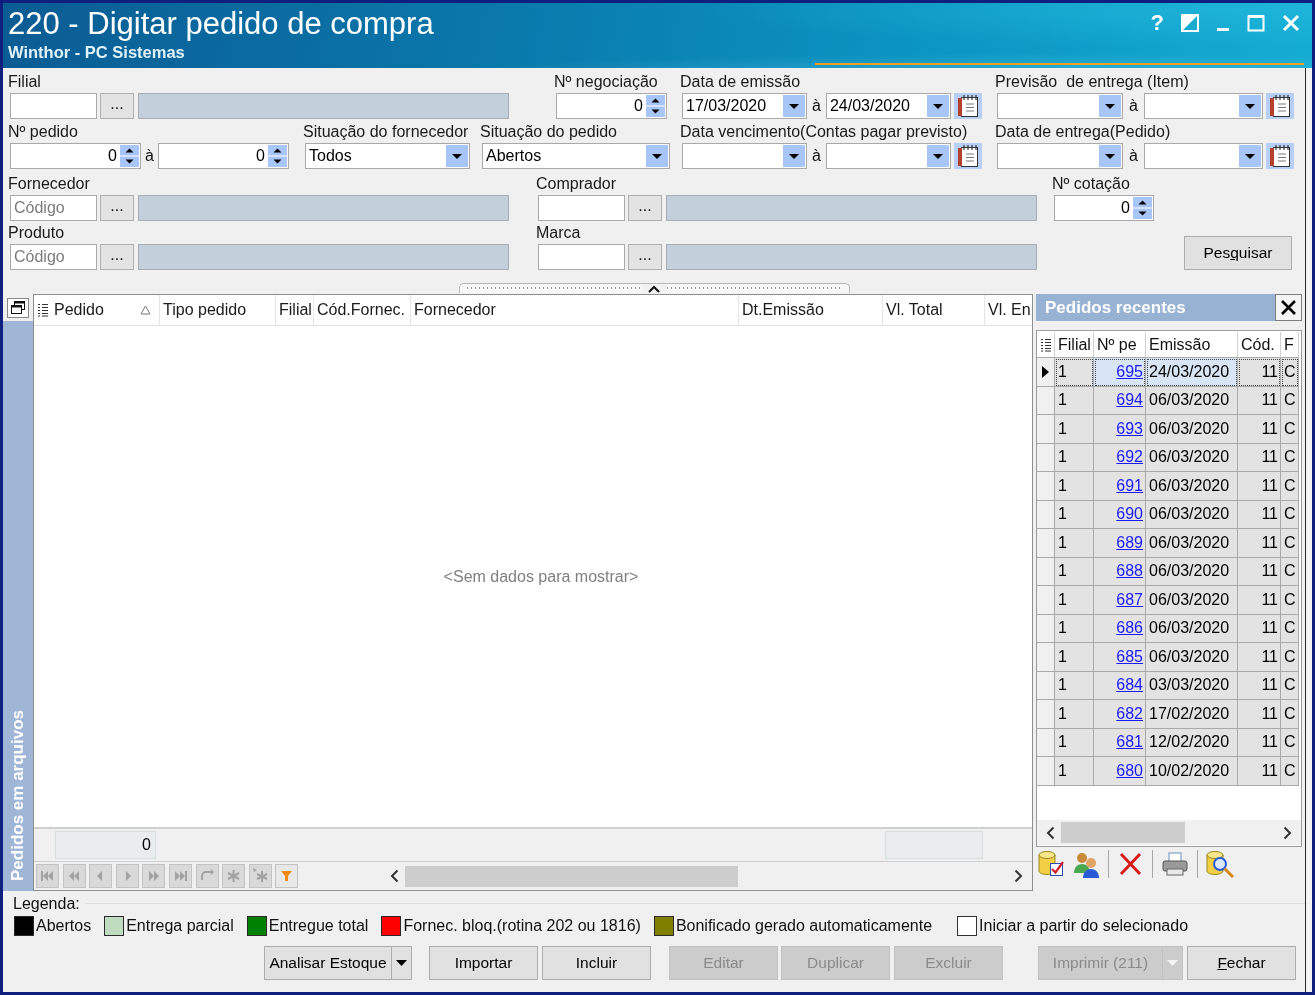 Image resolution: width=1315 pixels, height=995 pixels. Describe the element at coordinates (1129, 457) in the screenshot. I see `order-link: 692` at that location.